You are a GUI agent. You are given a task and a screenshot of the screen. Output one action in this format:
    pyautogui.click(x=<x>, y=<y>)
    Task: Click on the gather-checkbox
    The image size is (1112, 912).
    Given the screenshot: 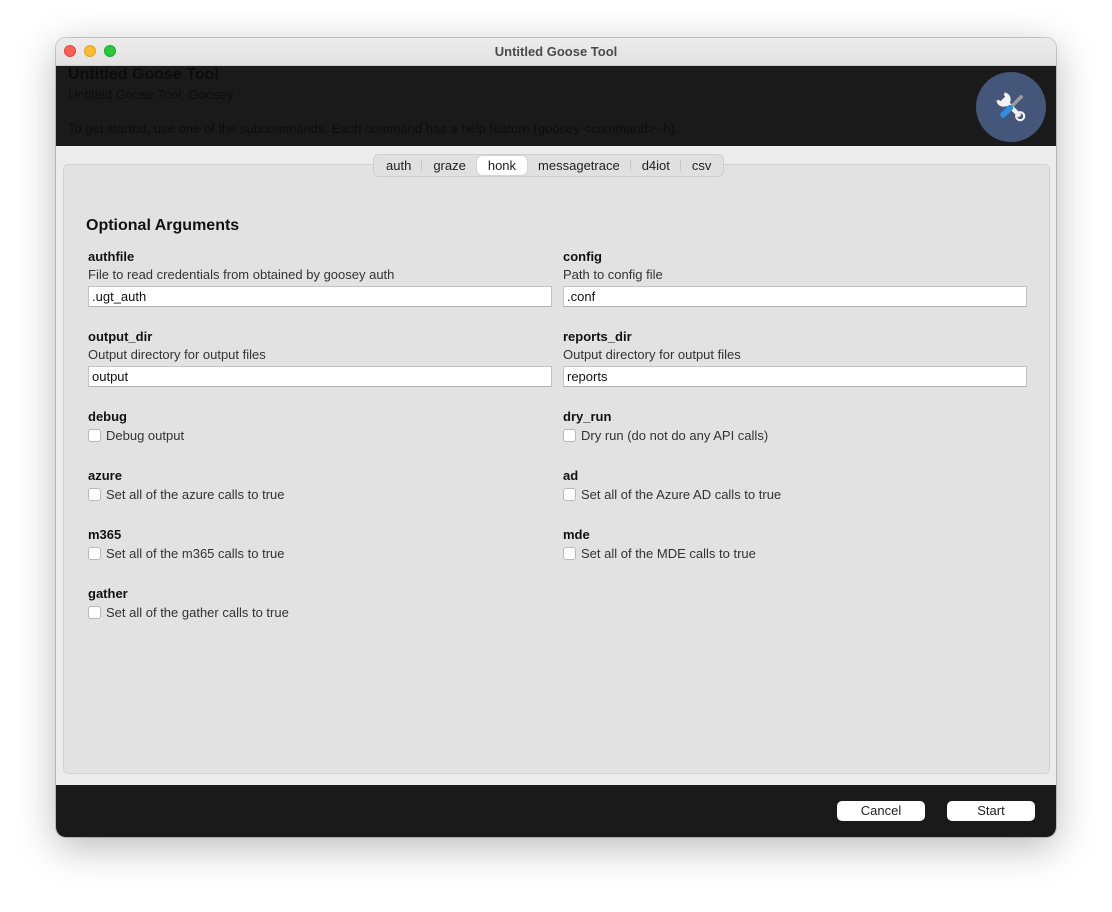 What is the action you would take?
    pyautogui.click(x=94, y=612)
    